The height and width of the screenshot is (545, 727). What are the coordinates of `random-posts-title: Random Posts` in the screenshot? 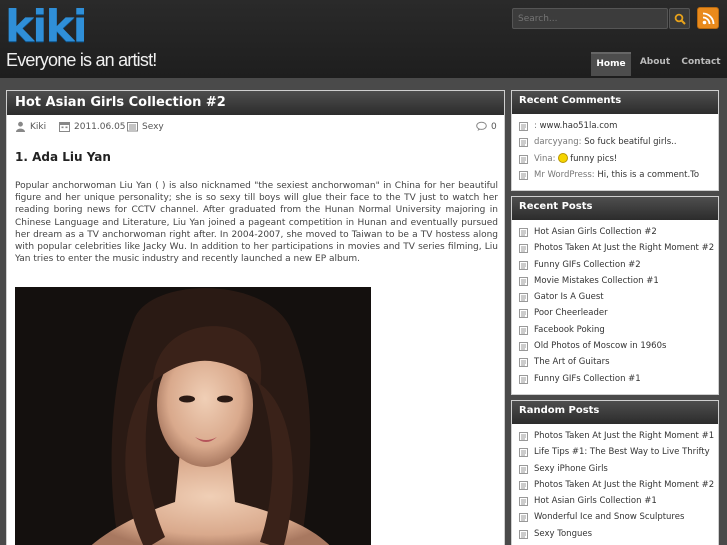 It's located at (615, 412).